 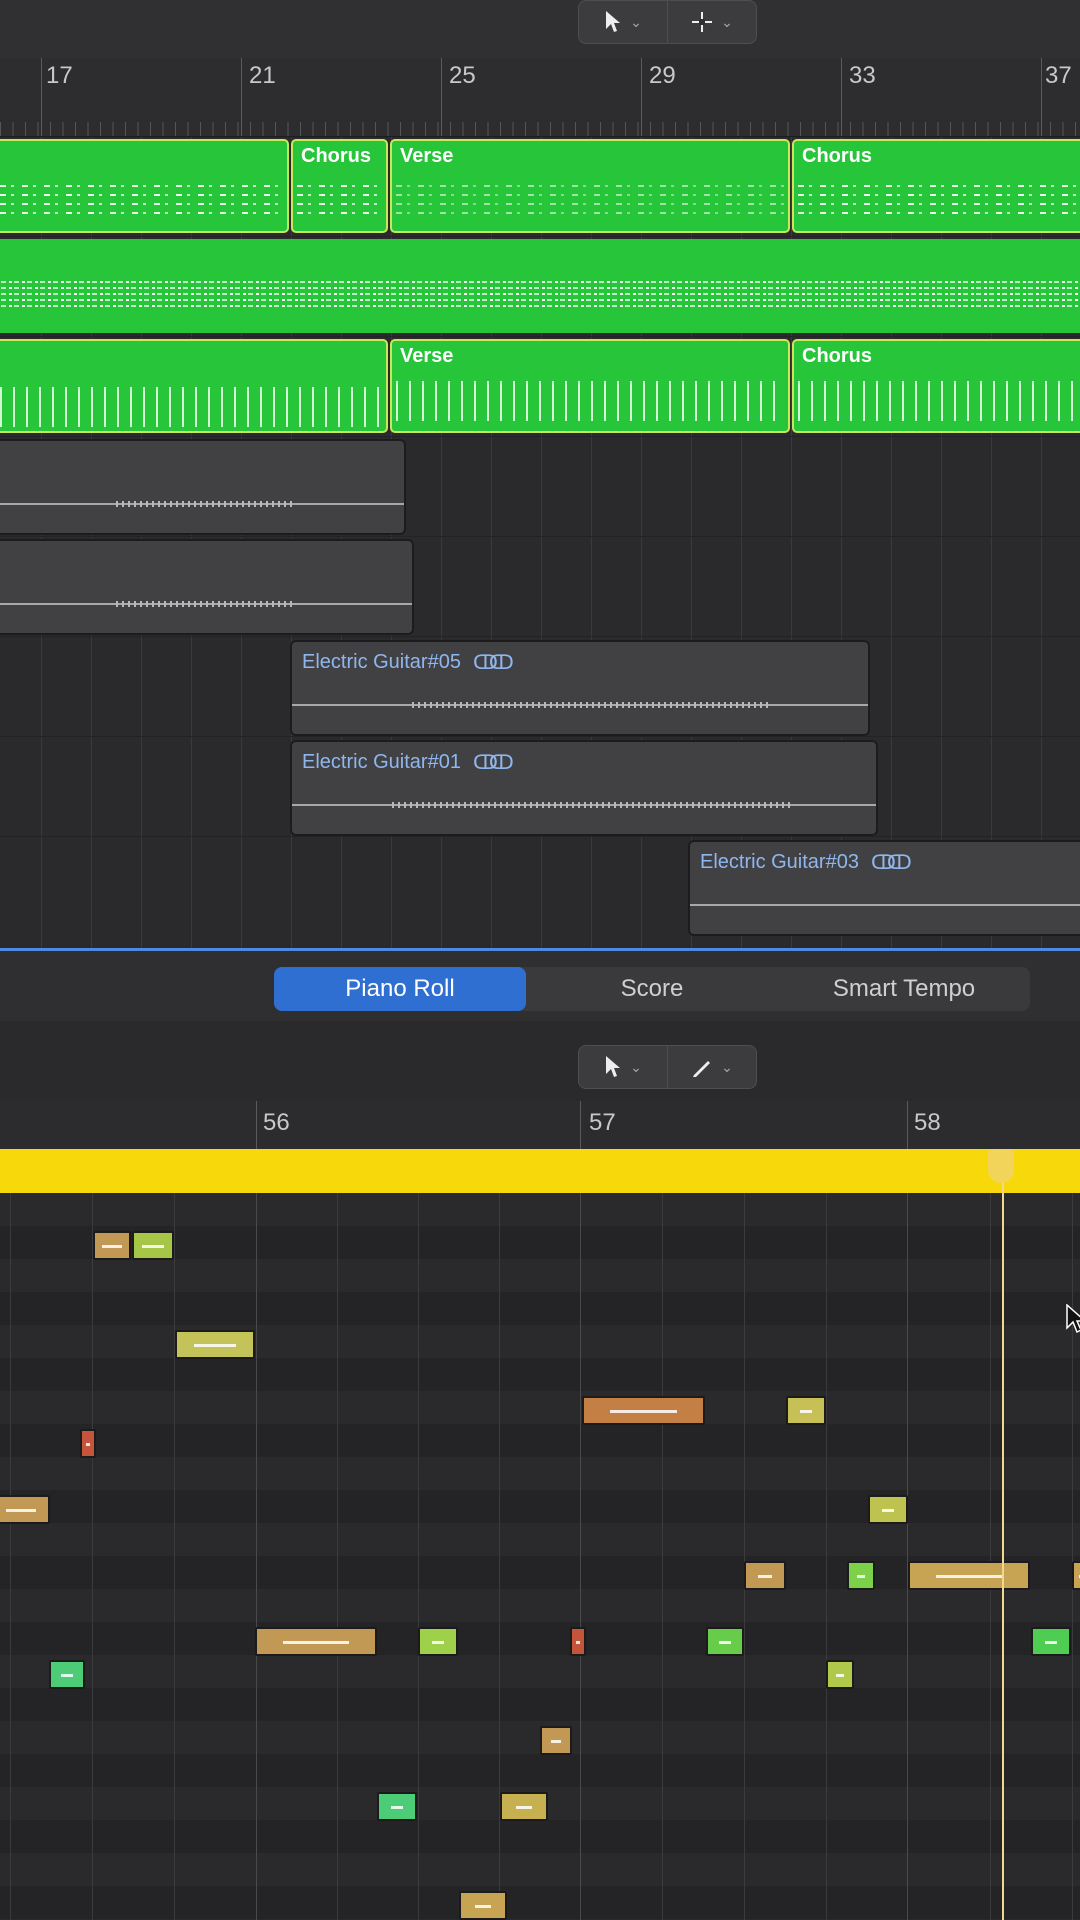 What do you see at coordinates (540, 97) in the screenshot?
I see `tracks-ruler: 17 21 25 29 33 37` at bounding box center [540, 97].